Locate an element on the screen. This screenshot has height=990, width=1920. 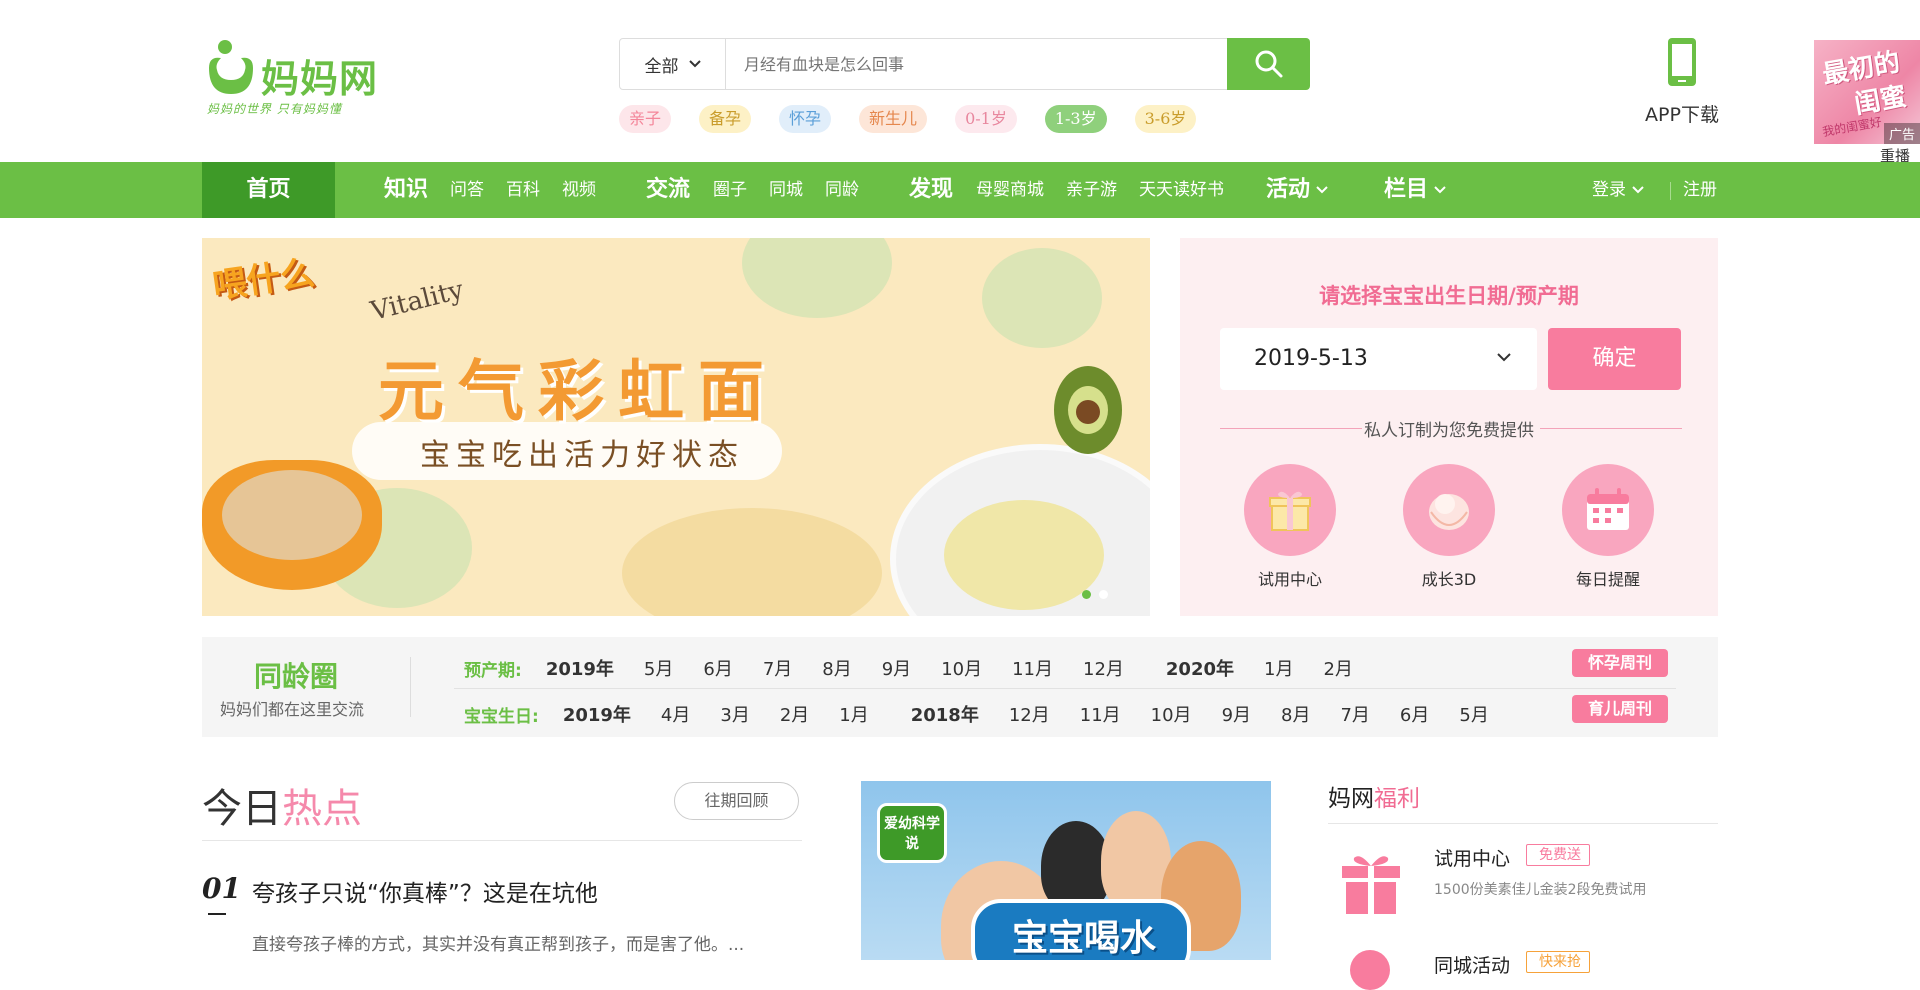
confirm-button: 确定 is located at coordinates (1614, 359).